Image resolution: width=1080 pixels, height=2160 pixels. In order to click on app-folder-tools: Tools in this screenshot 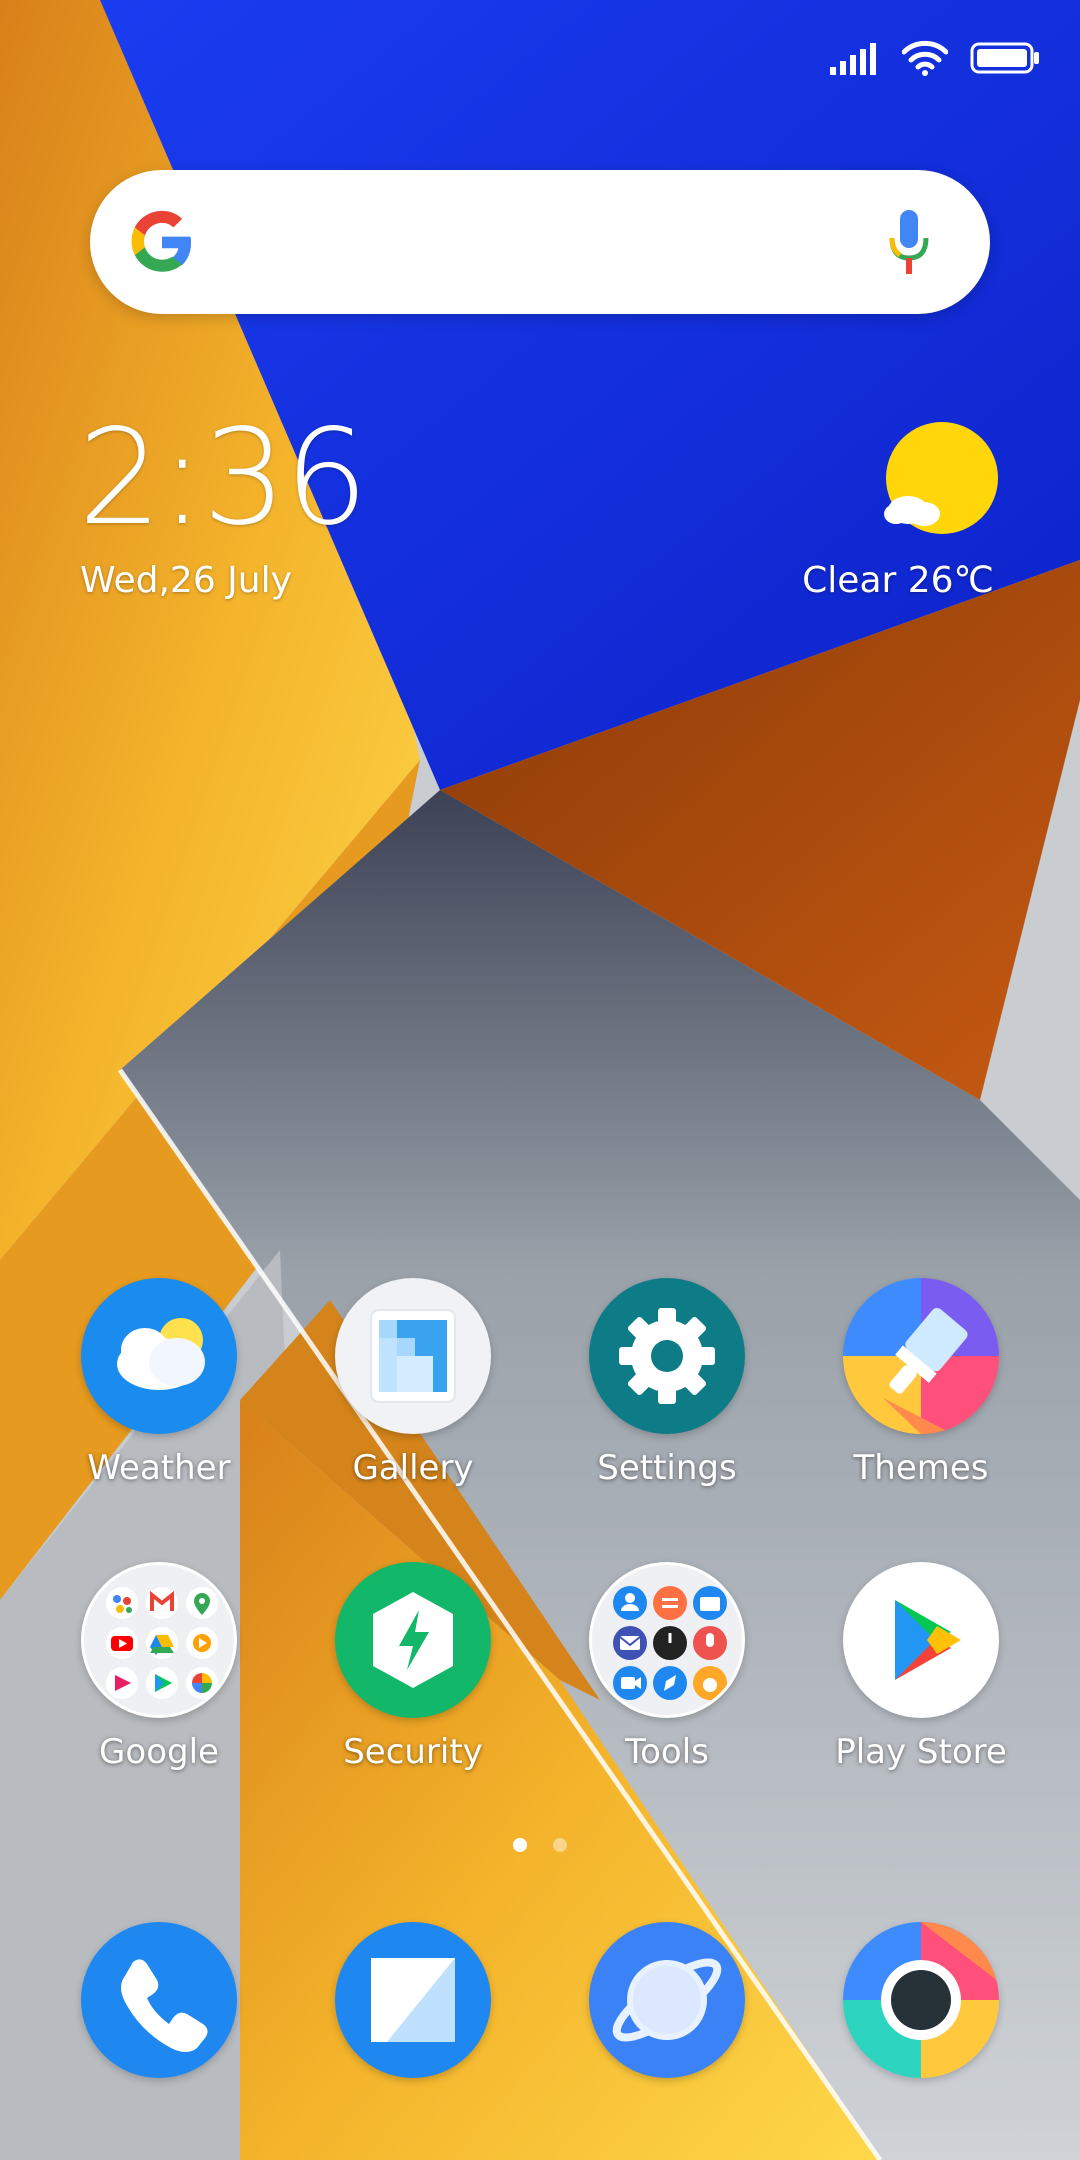, I will do `click(667, 1667)`.